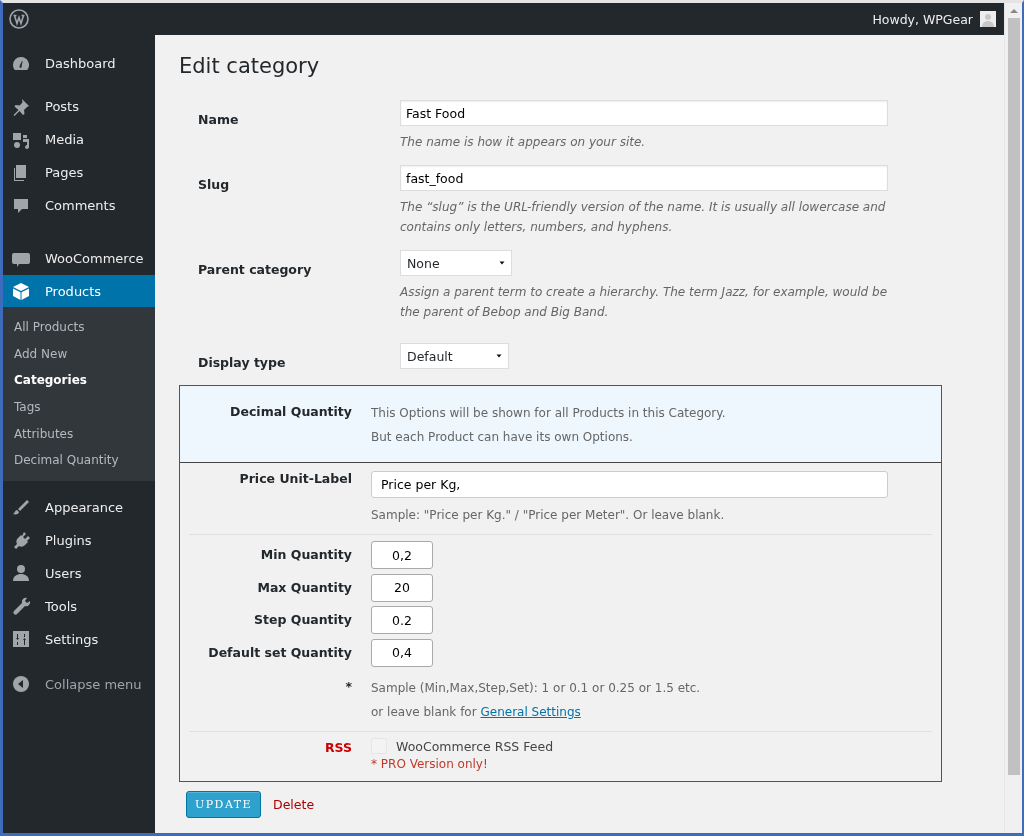  I want to click on field-description: The name is how it appears on your site., so click(523, 142).